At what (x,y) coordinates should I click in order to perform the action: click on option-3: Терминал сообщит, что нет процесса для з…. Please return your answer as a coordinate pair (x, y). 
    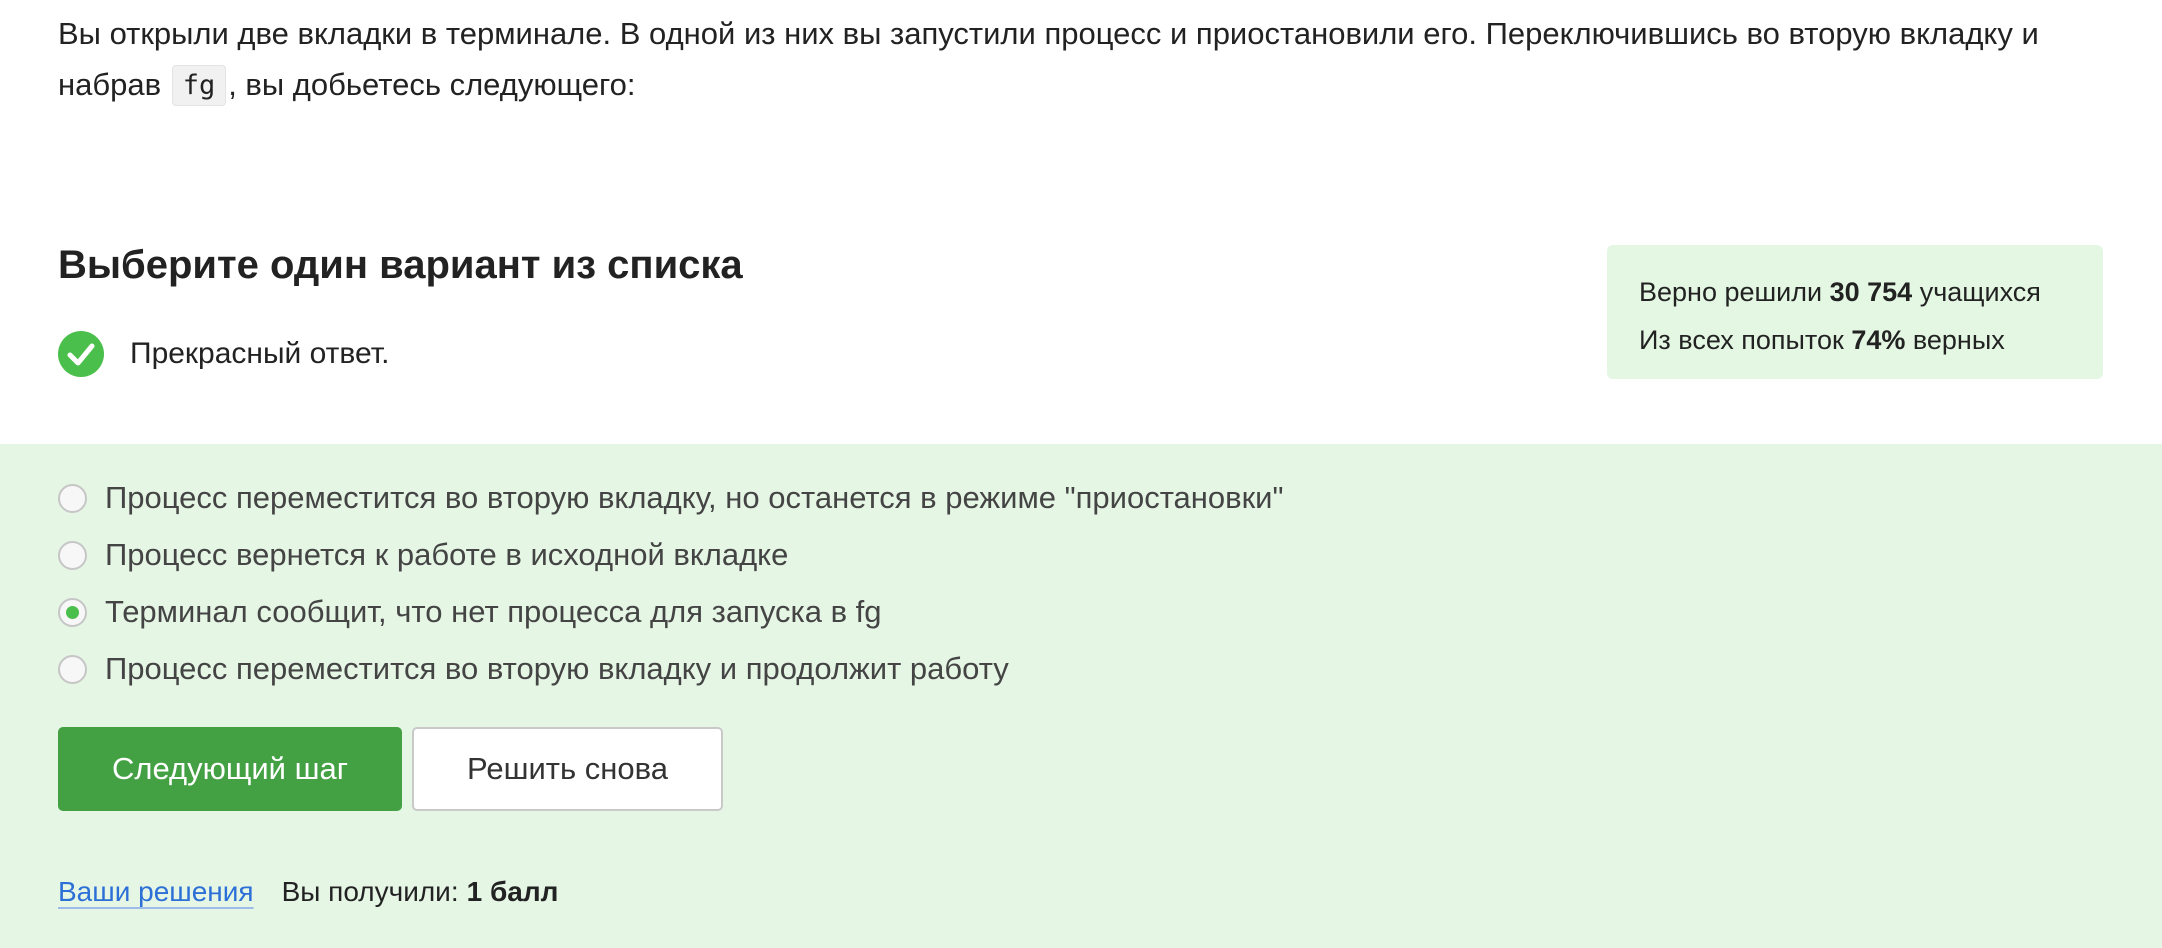
    Looking at the image, I should click on (470, 612).